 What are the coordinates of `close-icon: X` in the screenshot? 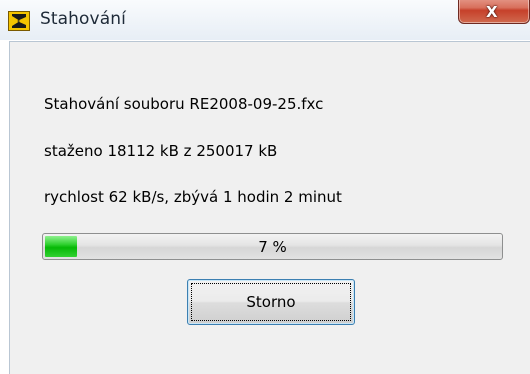 It's located at (492, 12).